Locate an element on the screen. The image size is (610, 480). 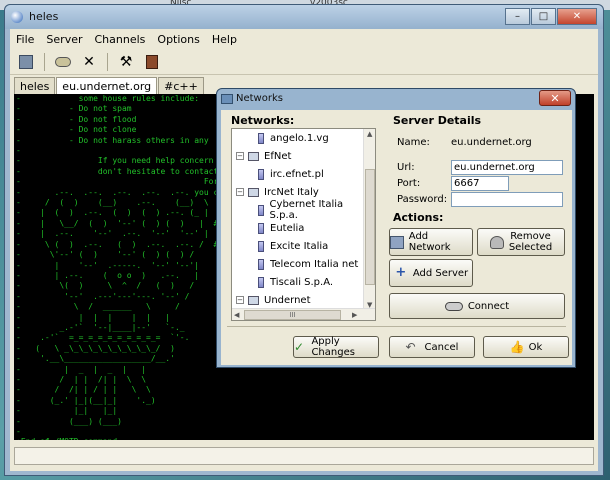
input-bar is located at coordinates (304, 456).